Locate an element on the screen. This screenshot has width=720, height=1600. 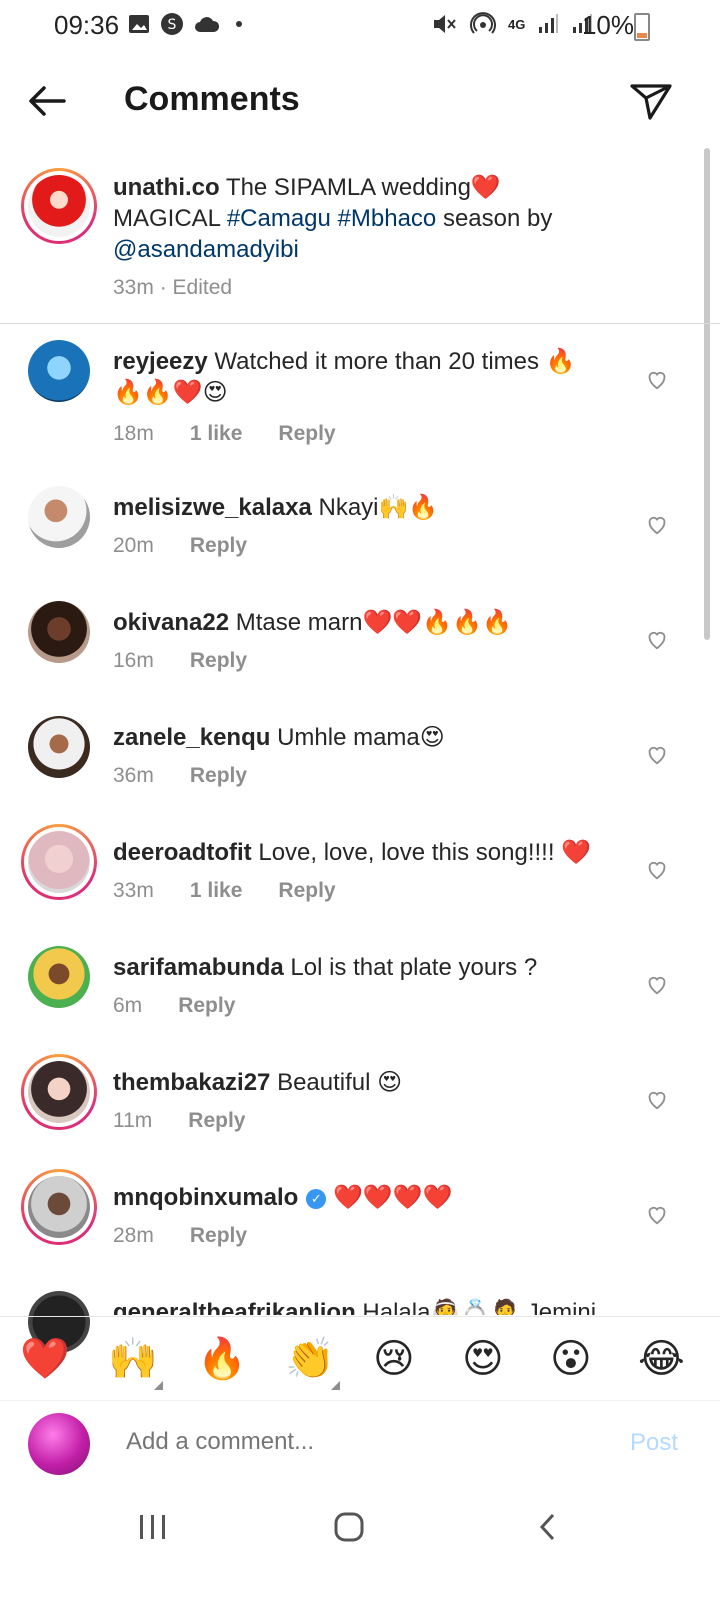
divider is located at coordinates (360, 323).